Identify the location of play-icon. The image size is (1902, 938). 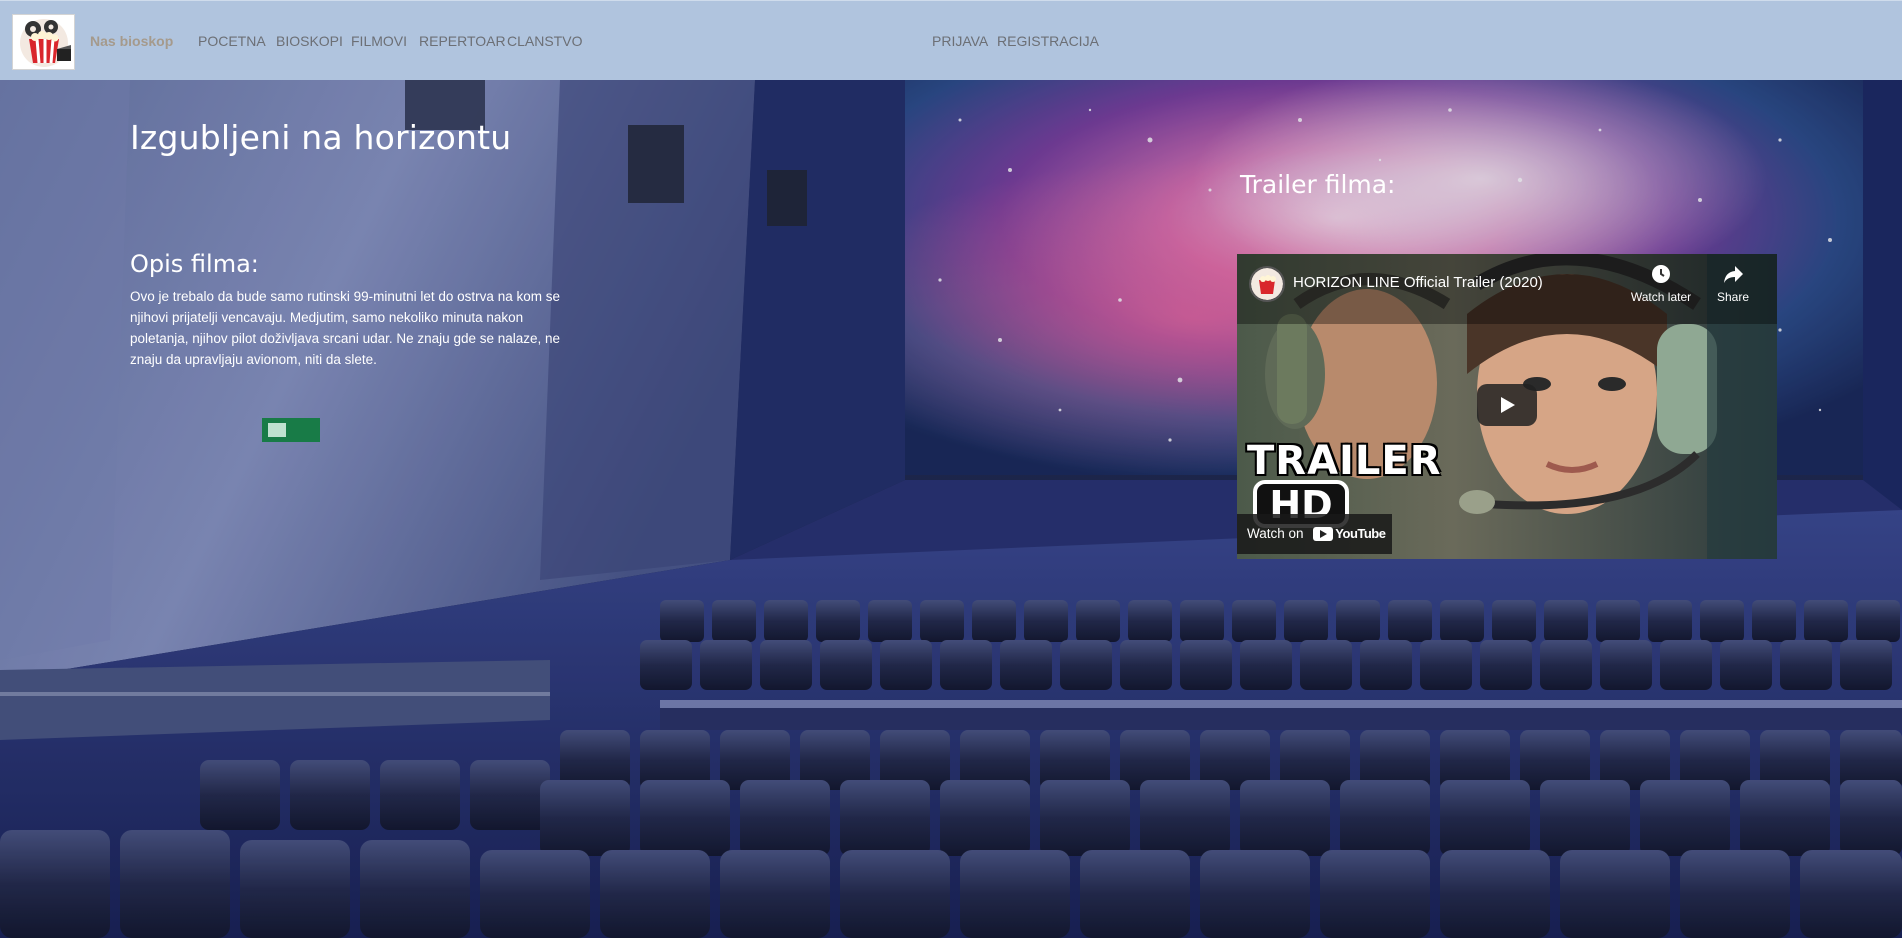
(1508, 405).